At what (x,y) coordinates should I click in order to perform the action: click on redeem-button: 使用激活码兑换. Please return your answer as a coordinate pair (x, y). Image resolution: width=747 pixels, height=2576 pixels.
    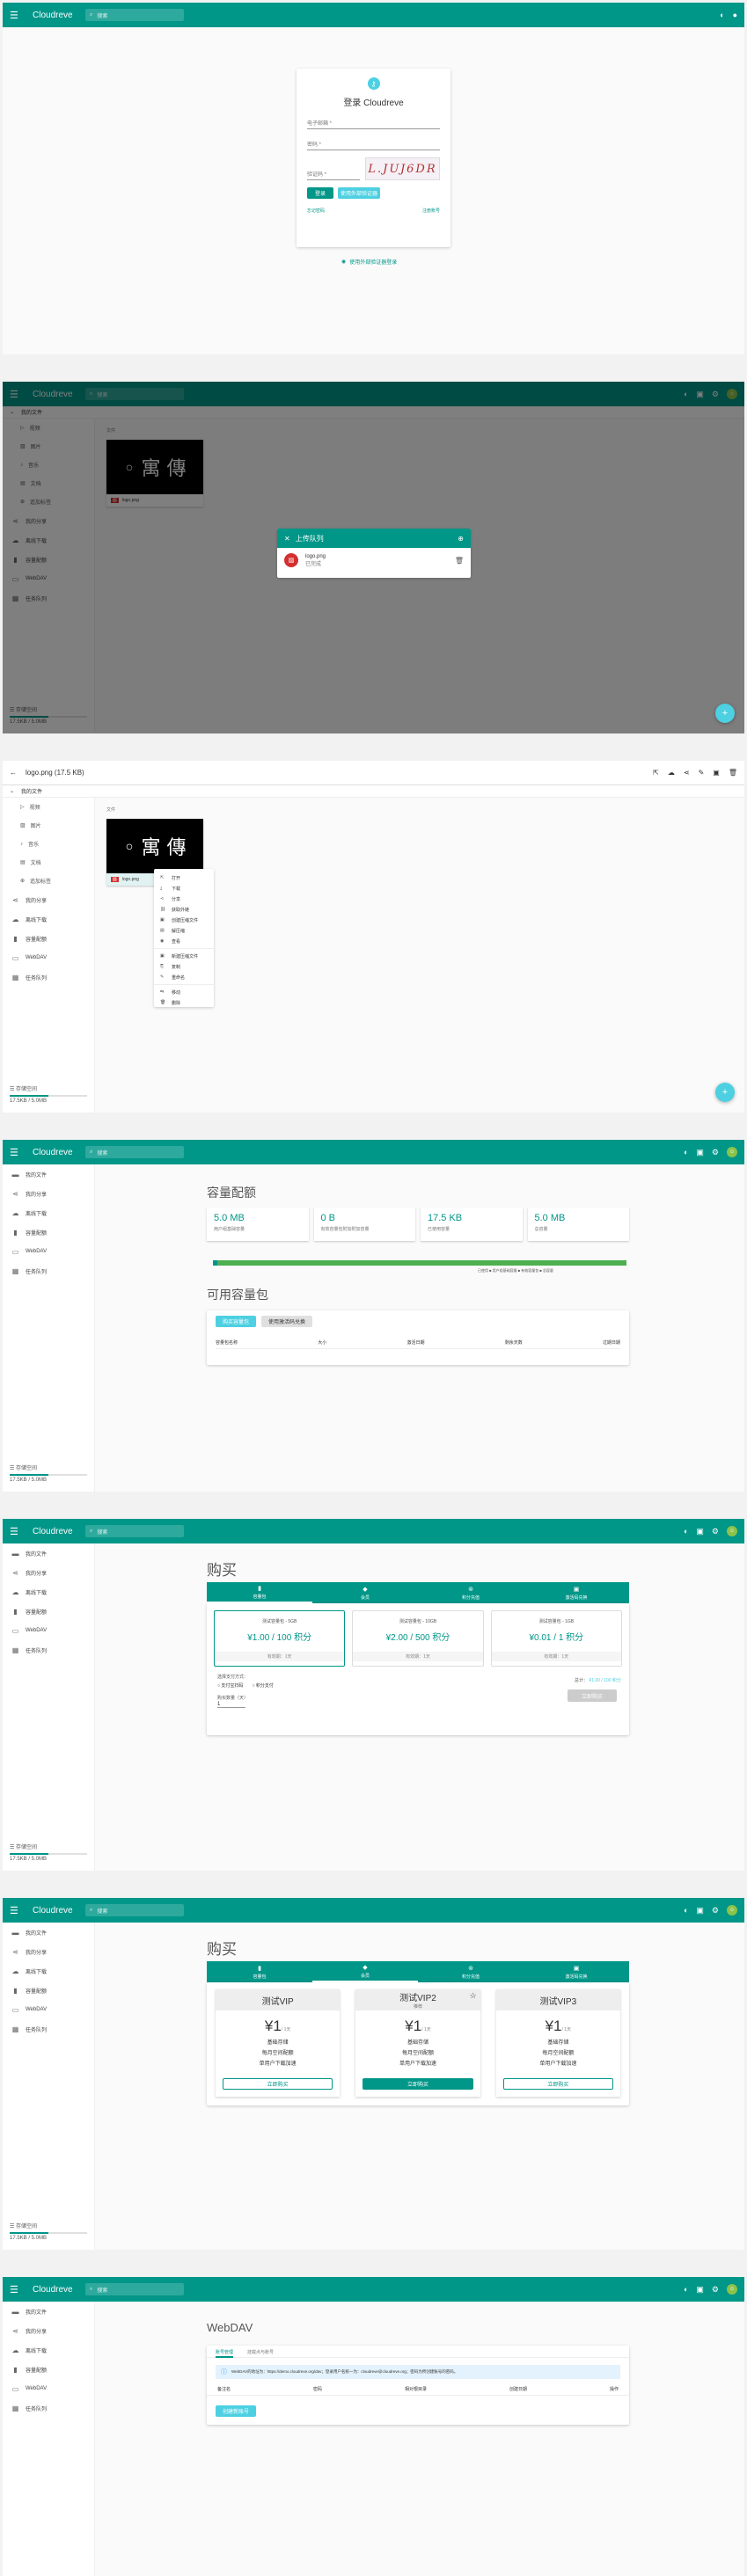
    Looking at the image, I should click on (286, 1321).